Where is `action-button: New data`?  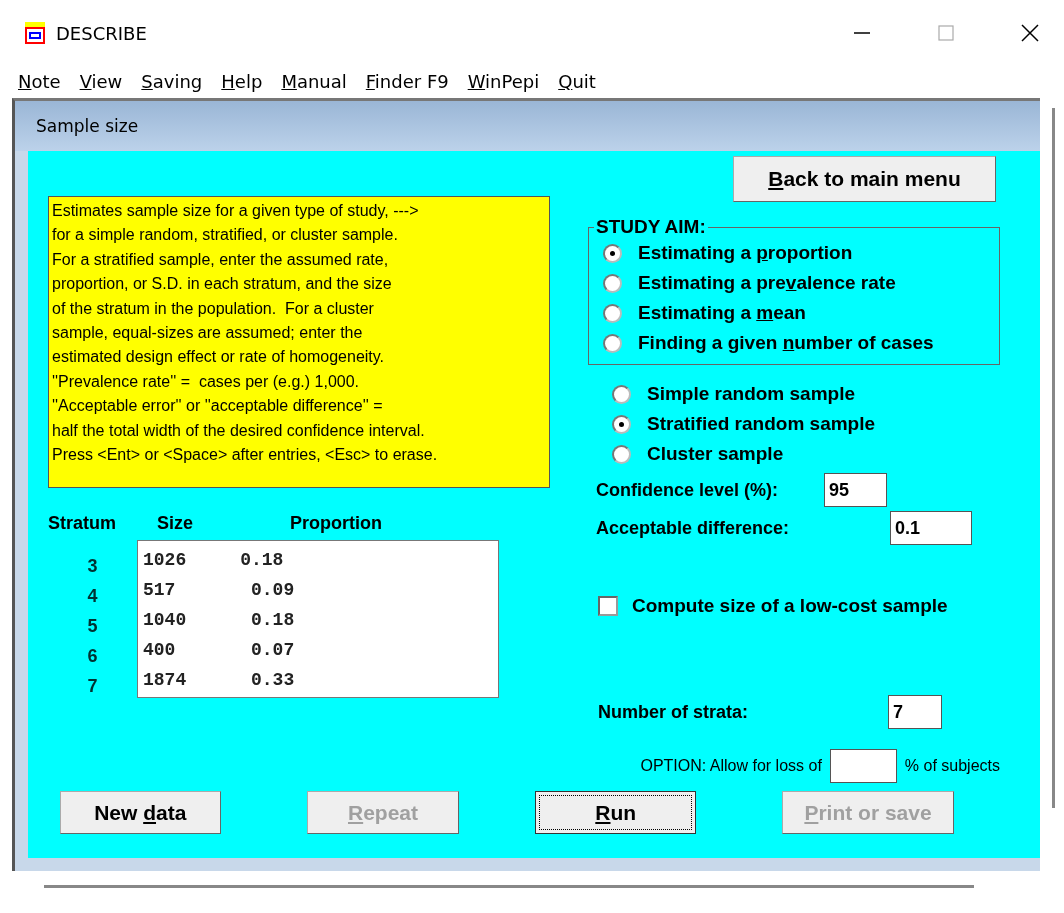
action-button: New data is located at coordinates (140, 812).